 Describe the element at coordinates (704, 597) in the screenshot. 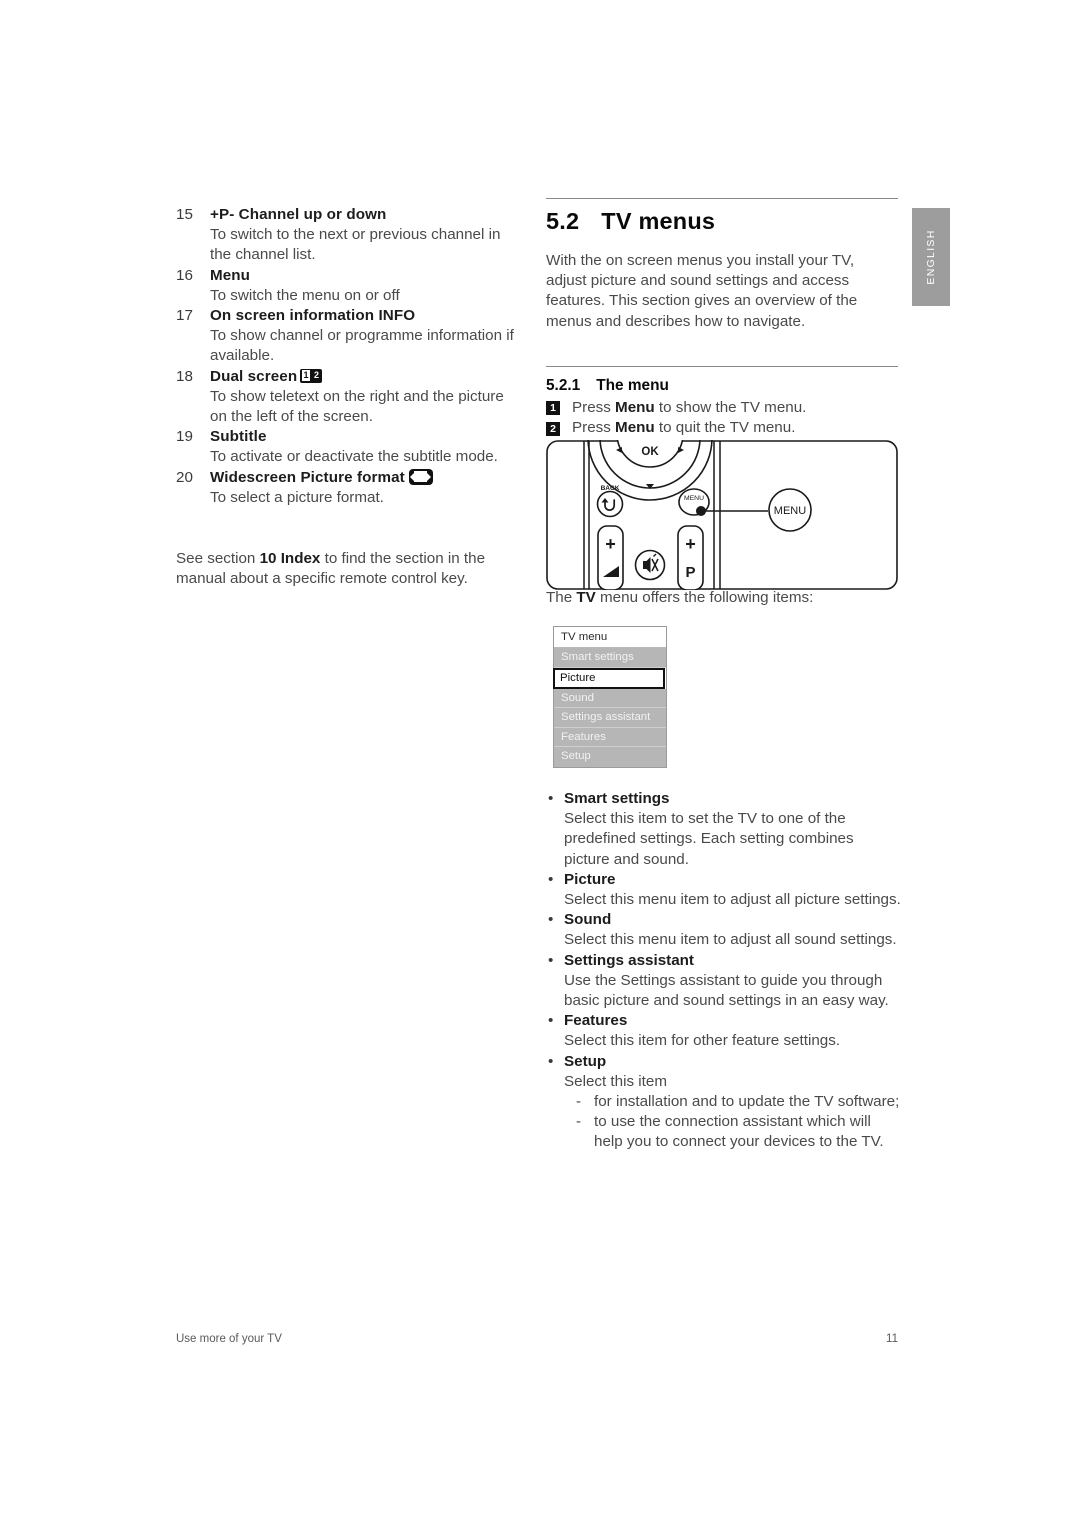

I see `offers-after: menu offers the following items:` at that location.